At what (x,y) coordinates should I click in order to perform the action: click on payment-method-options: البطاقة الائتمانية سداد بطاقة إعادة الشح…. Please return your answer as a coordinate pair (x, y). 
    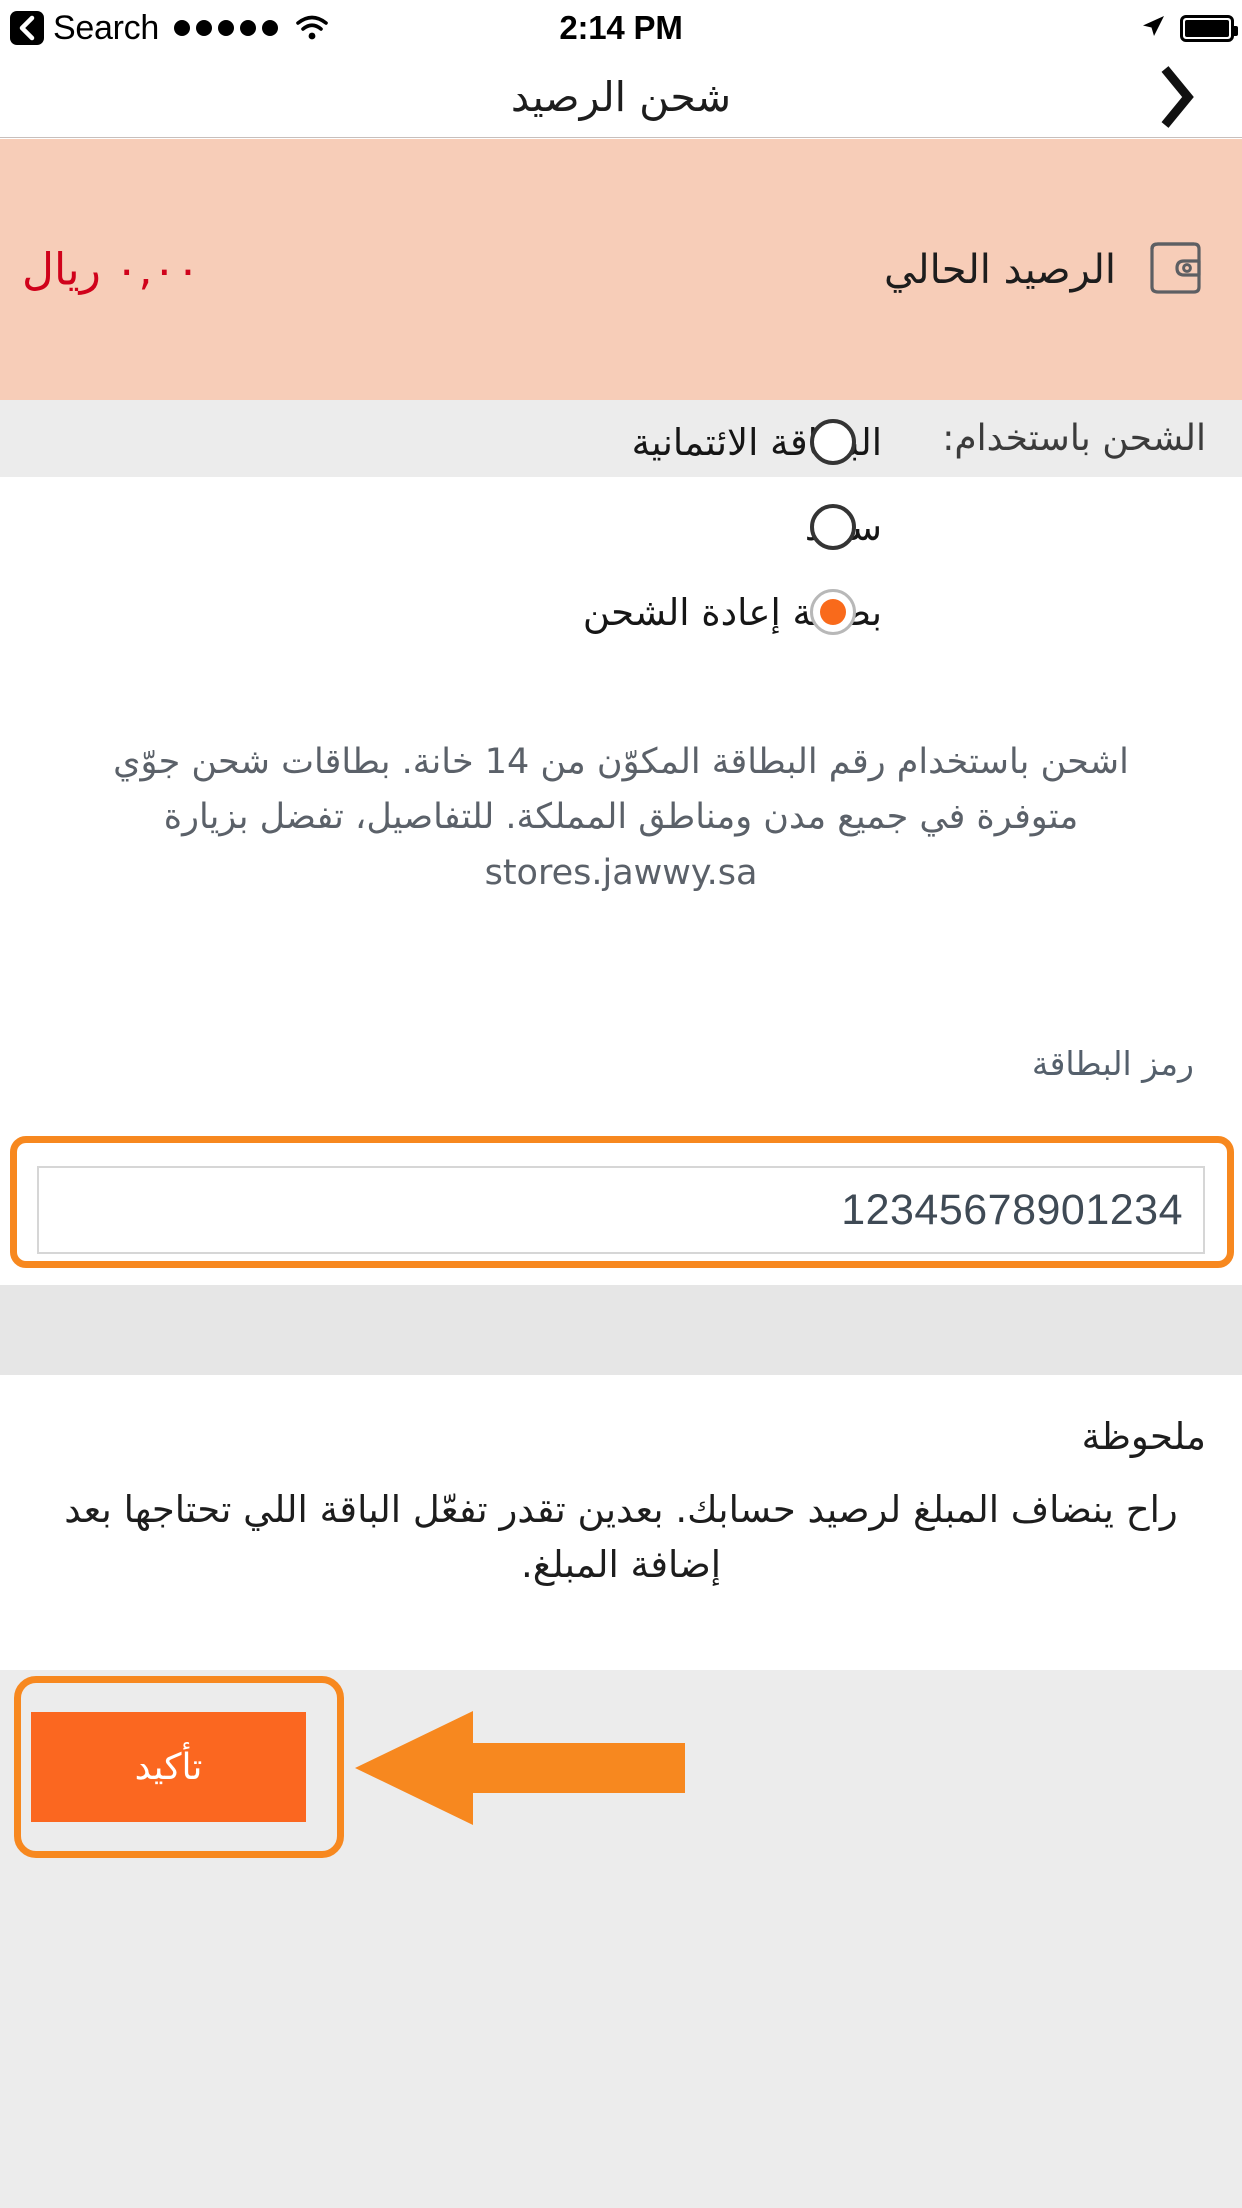
    Looking at the image, I should click on (621, 531).